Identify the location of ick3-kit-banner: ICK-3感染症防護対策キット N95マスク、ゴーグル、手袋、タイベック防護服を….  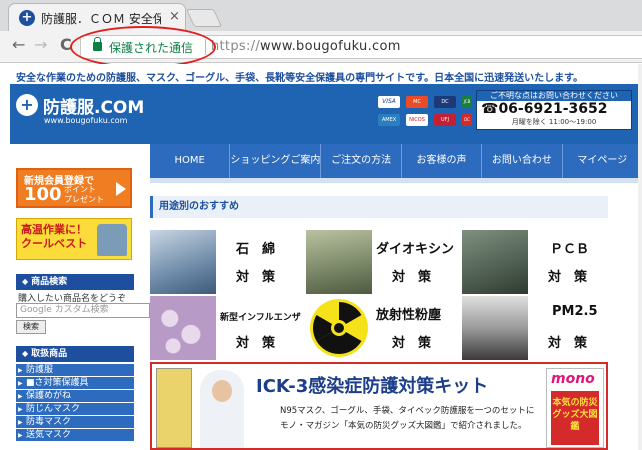
(379, 406).